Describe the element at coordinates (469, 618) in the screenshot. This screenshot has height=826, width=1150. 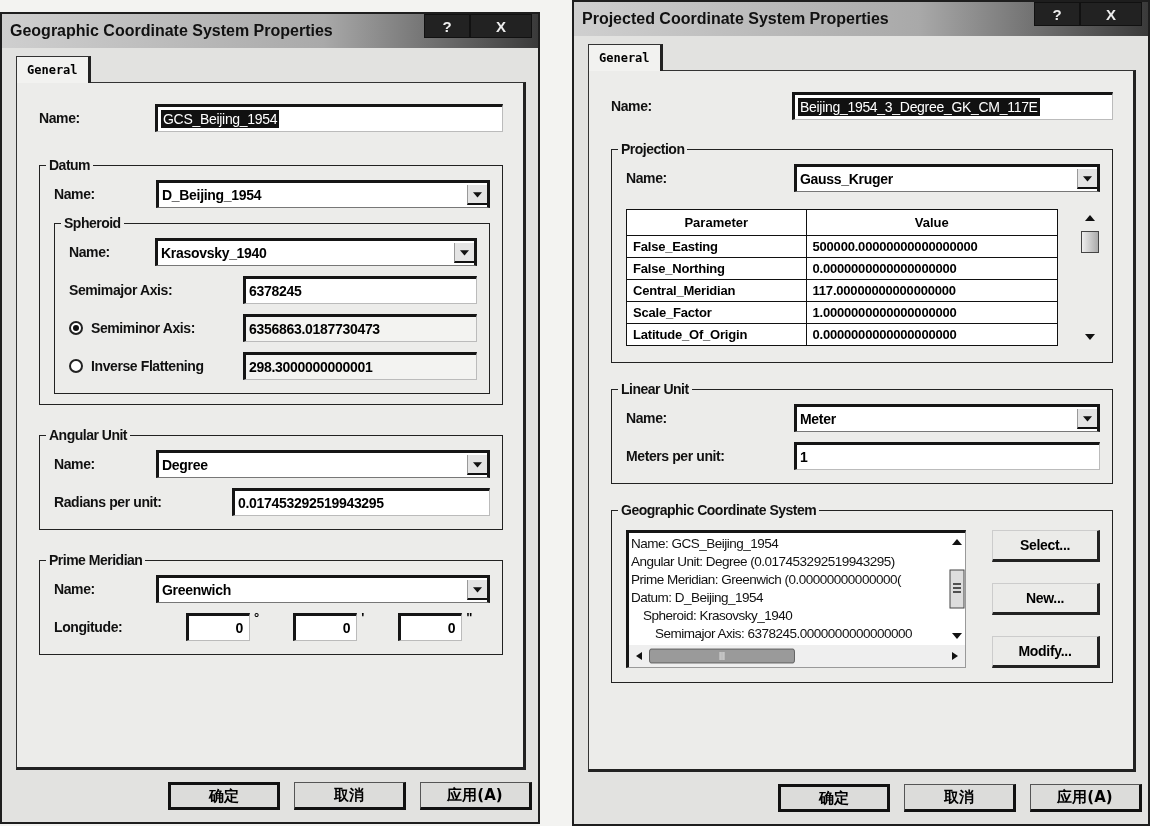
I see `unit-symbol: "` at that location.